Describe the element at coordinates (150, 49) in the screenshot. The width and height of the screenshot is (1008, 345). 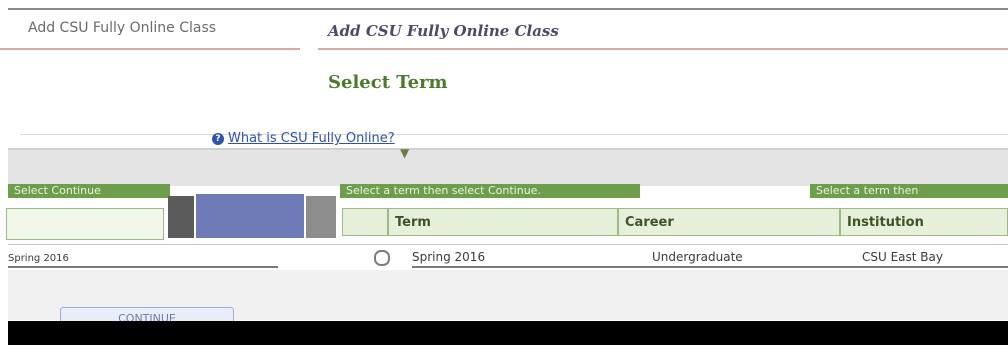
I see `breadcrumb-rule` at that location.